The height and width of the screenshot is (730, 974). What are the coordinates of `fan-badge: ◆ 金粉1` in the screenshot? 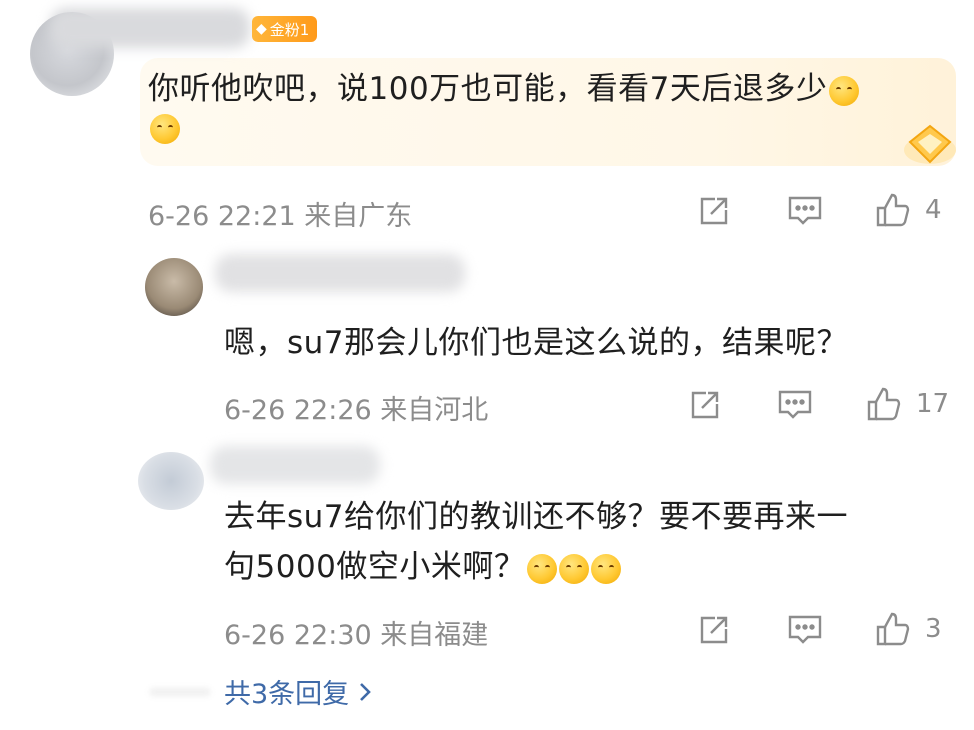 It's located at (285, 29).